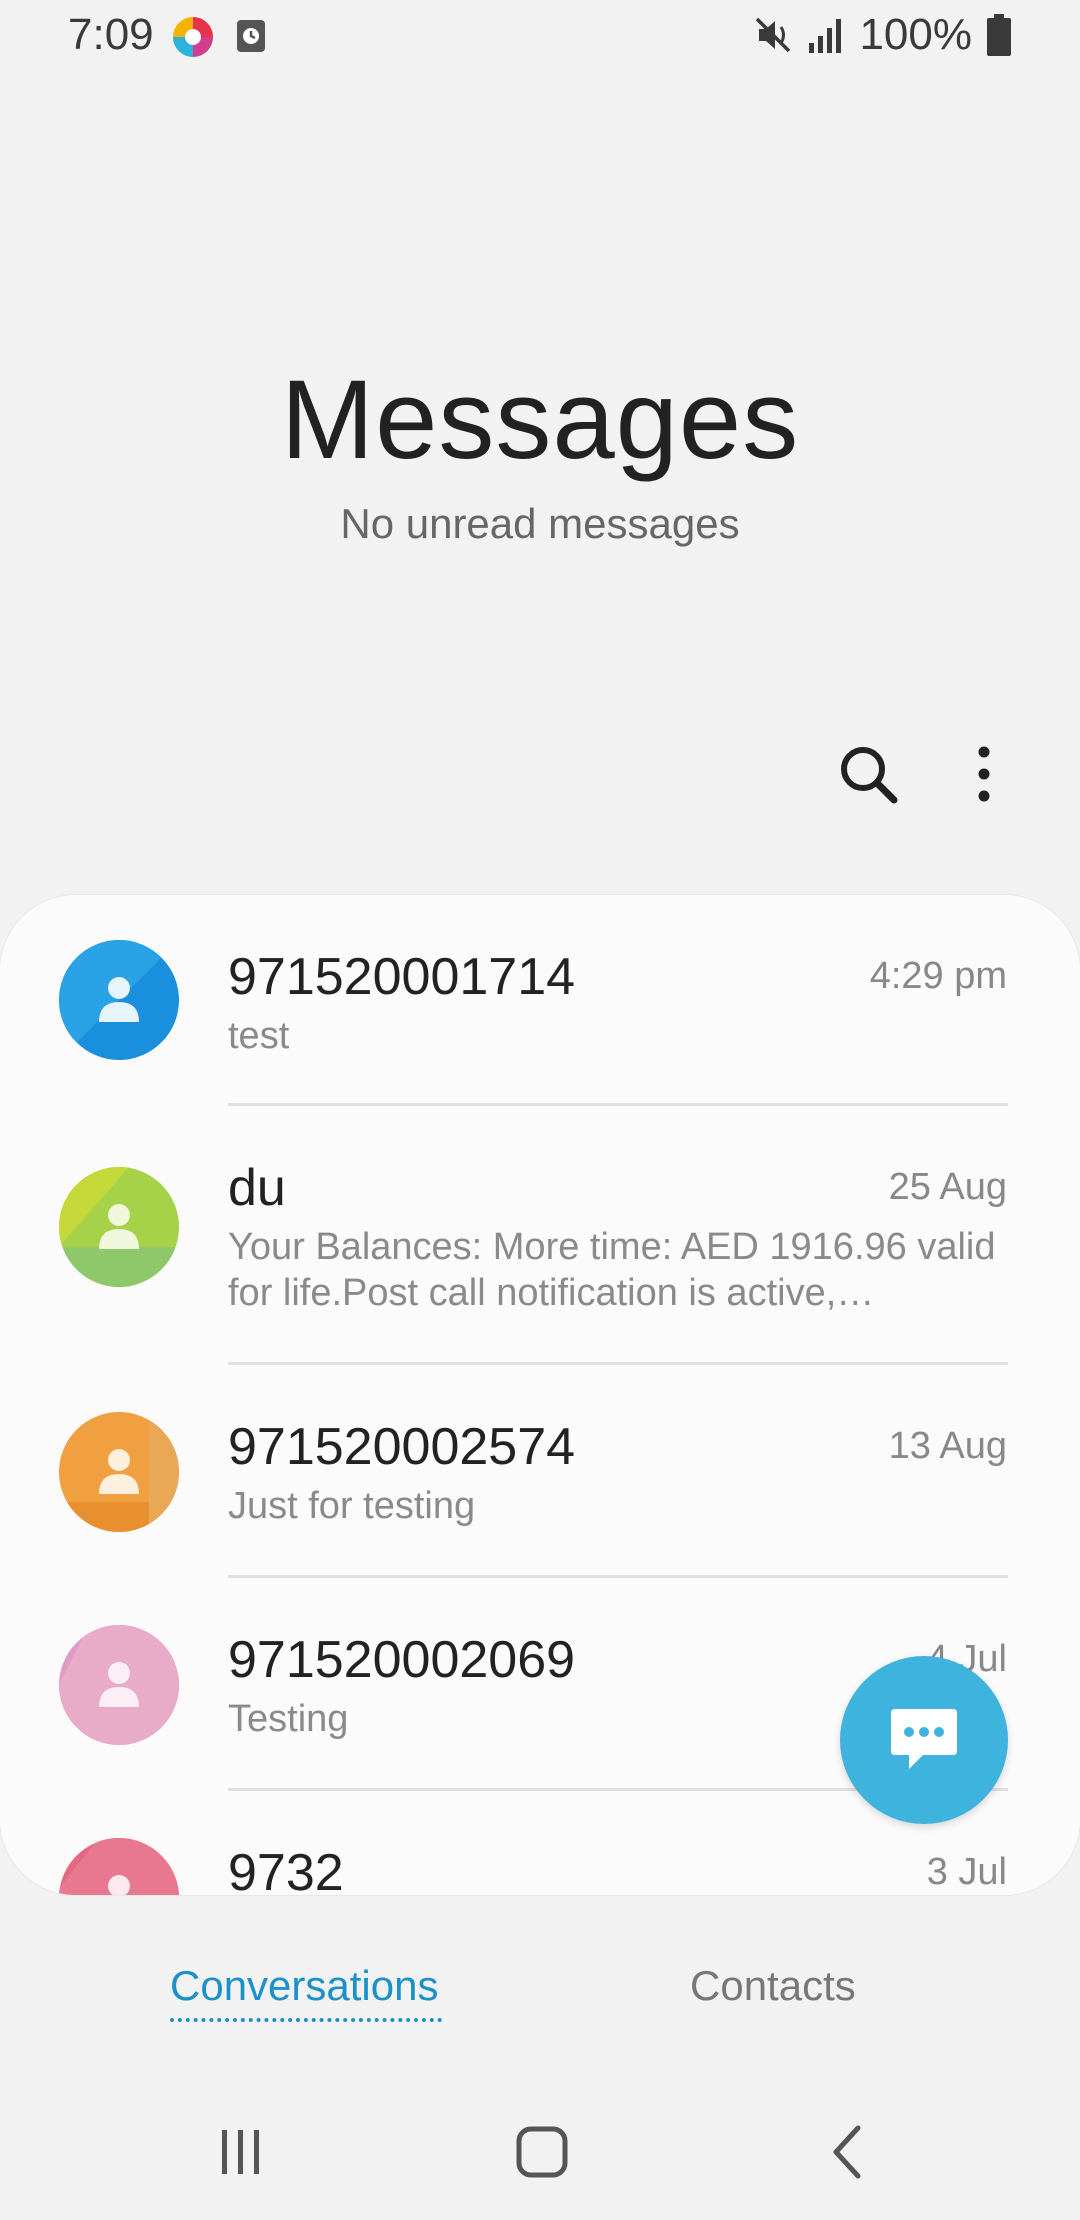  I want to click on home-icon, so click(542, 2152).